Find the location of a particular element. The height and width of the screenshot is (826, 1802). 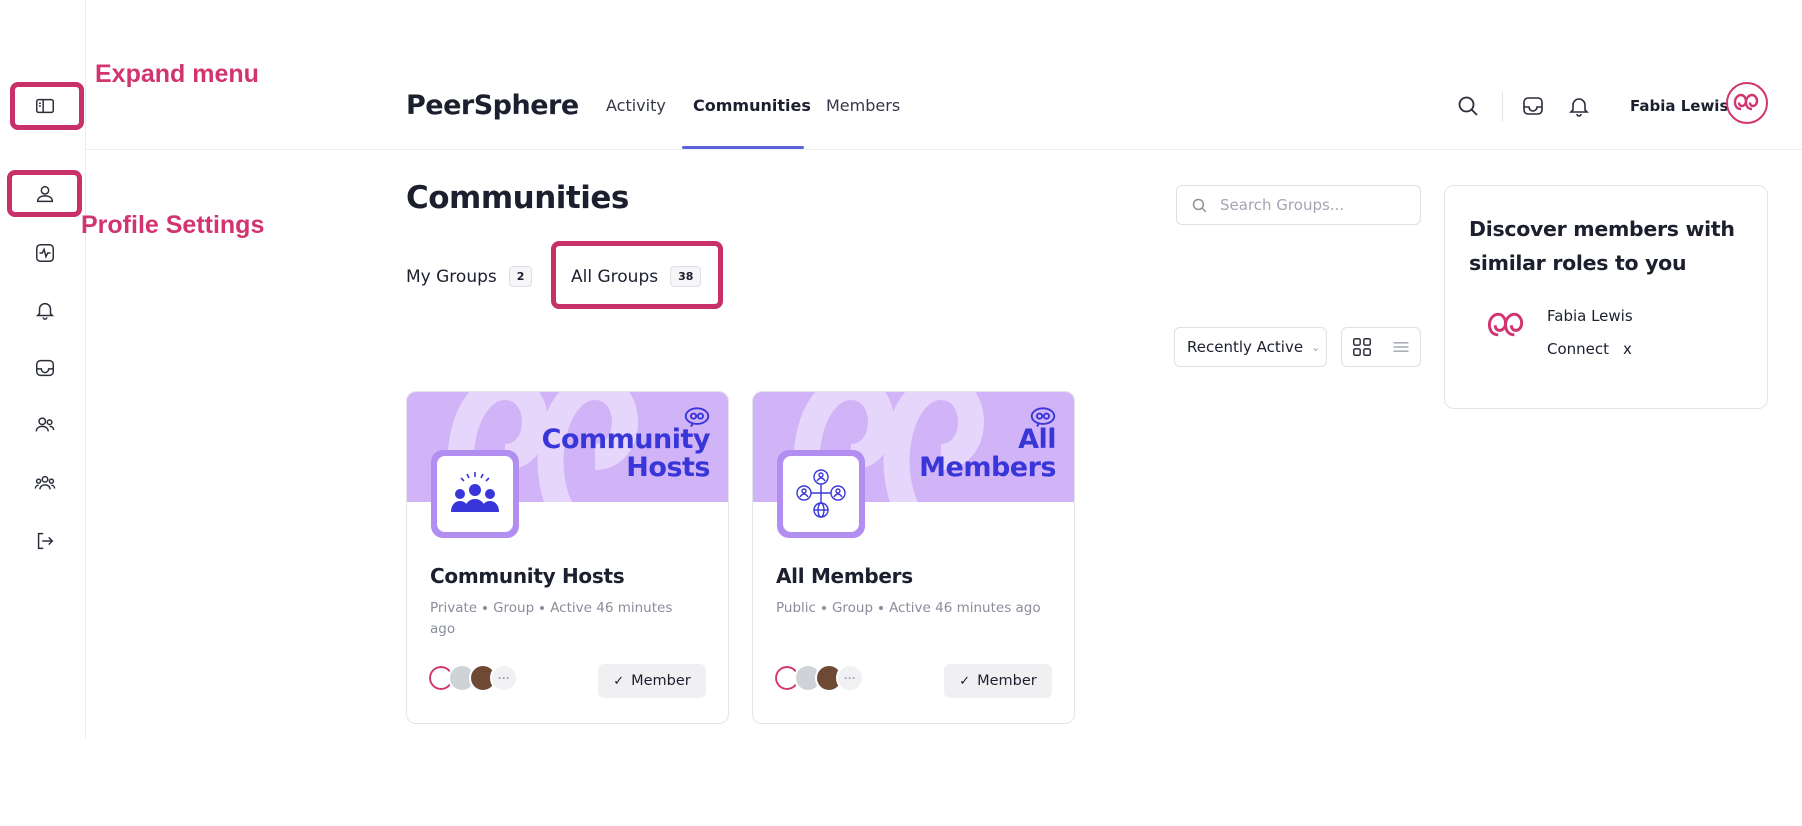

logout-icon is located at coordinates (45, 541).